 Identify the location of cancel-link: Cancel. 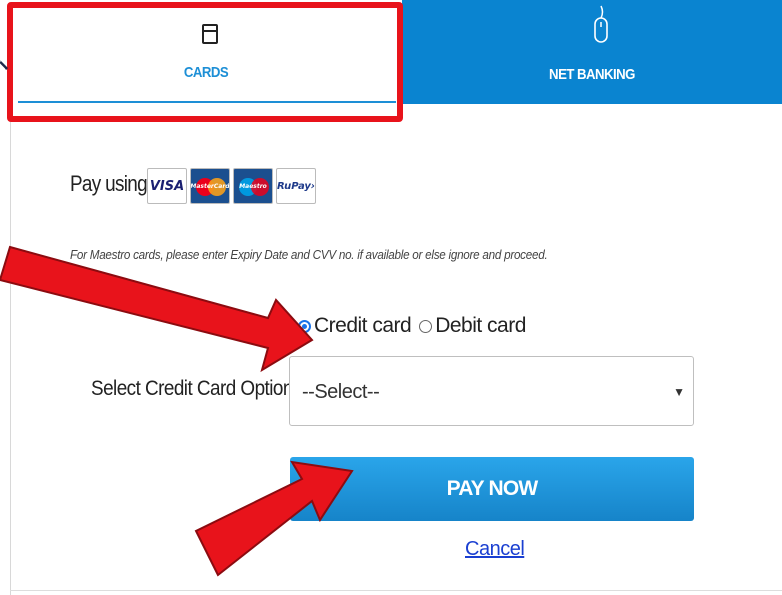
(495, 549).